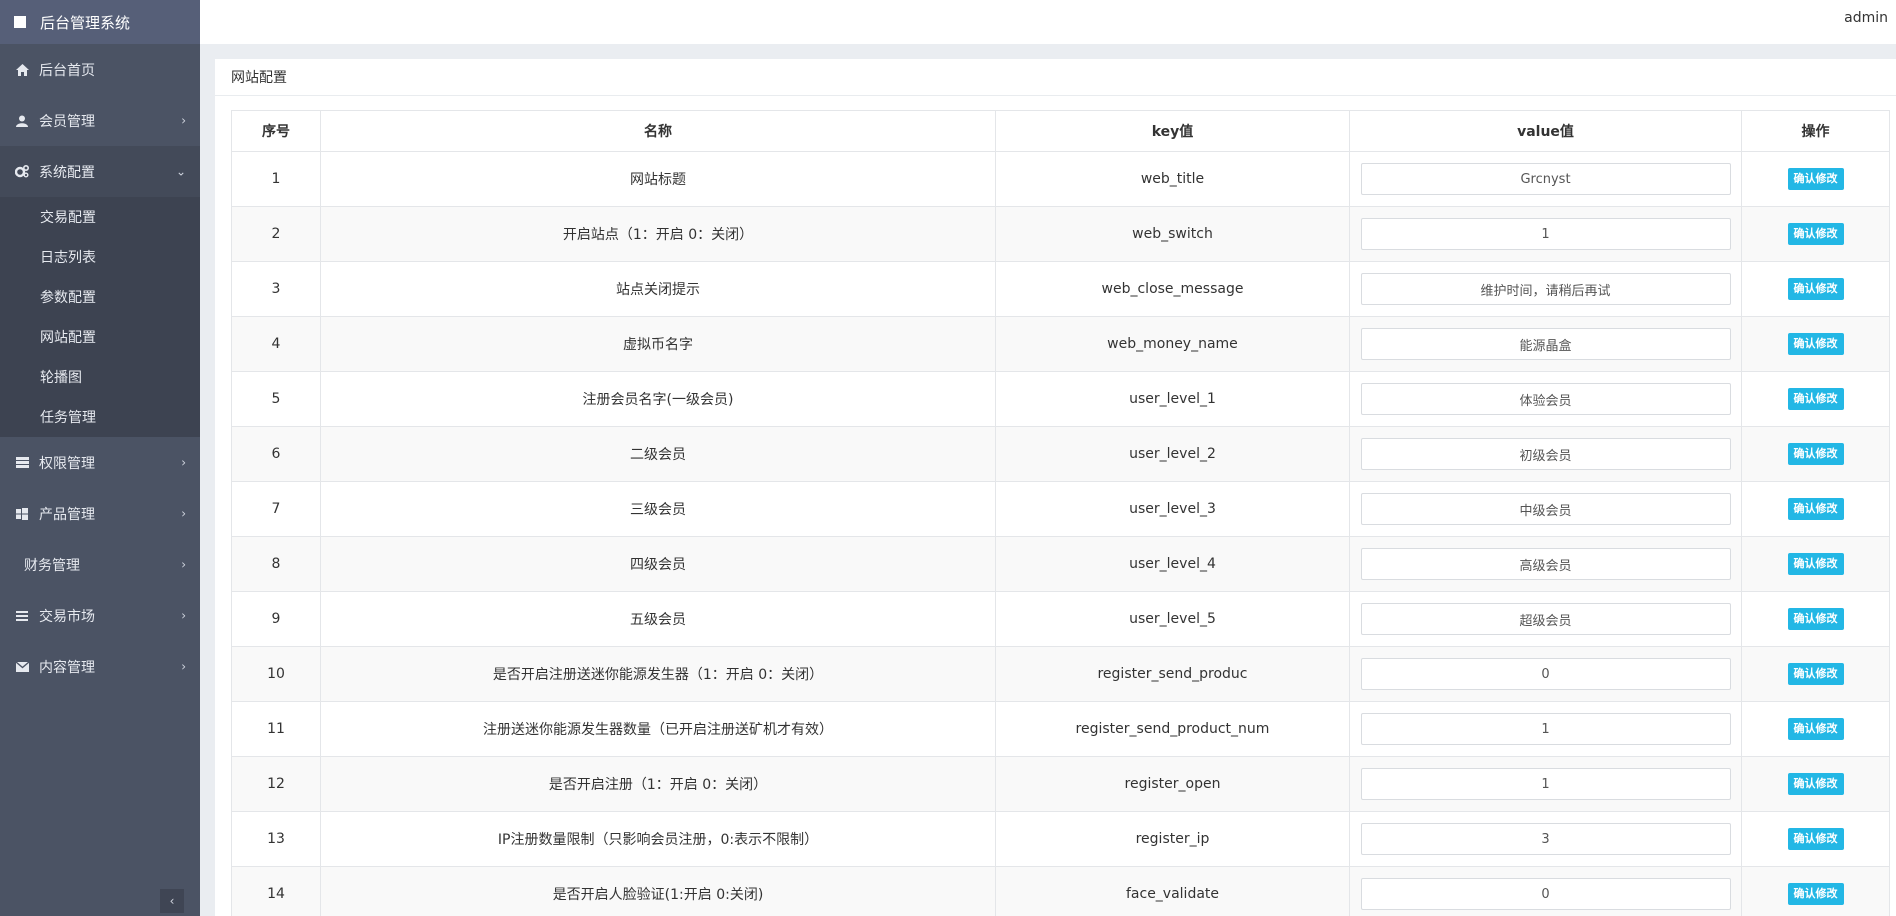 This screenshot has height=916, width=1896. Describe the element at coordinates (1172, 454) in the screenshot. I see `cell-key: user_level_2` at that location.